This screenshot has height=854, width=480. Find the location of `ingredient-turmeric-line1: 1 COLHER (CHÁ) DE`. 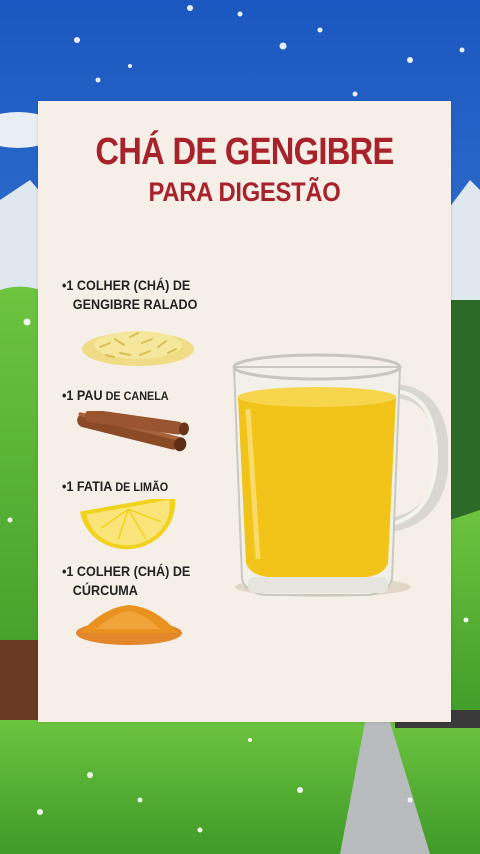

ingredient-turmeric-line1: 1 COLHER (CHÁ) DE is located at coordinates (128, 571).